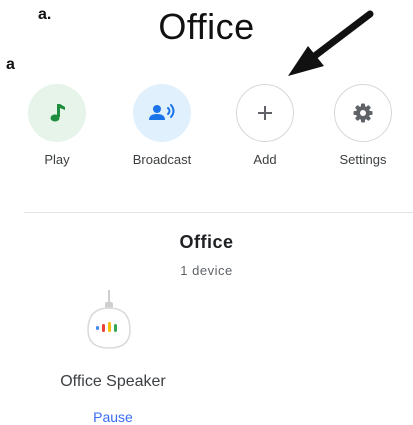 This screenshot has width=413, height=425. I want to click on annotation-arrow-icon, so click(331, 43).